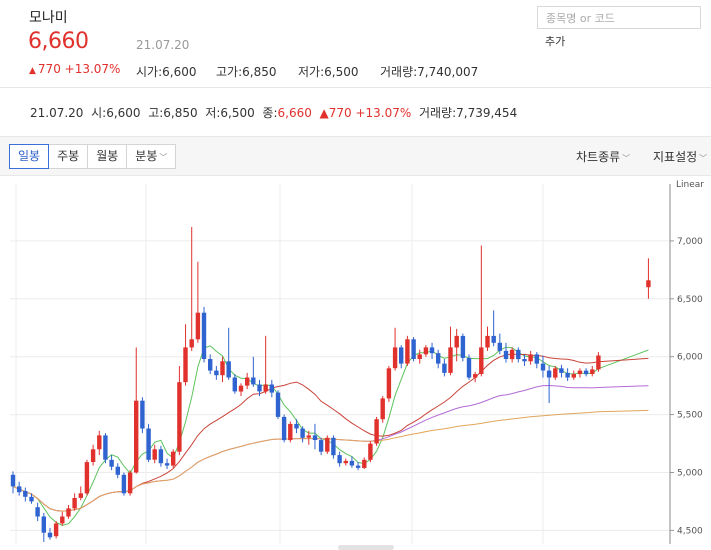  Describe the element at coordinates (57, 113) in the screenshot. I see `summary-date: 21.07.20` at that location.